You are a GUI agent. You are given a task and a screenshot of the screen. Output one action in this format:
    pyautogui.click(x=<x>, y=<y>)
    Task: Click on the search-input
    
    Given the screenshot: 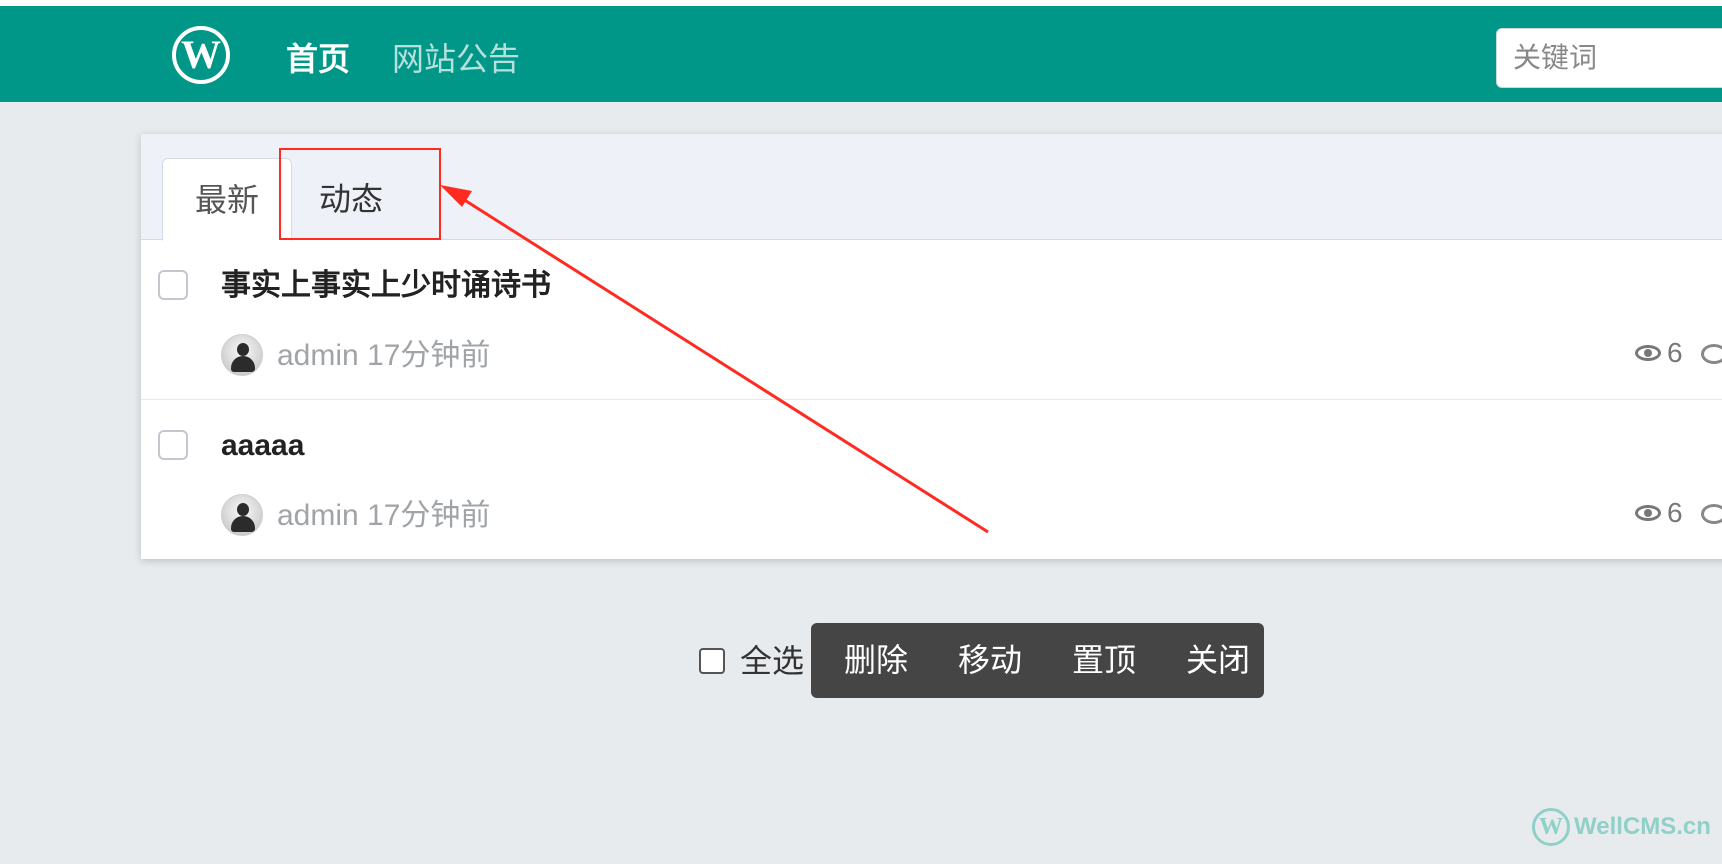 What is the action you would take?
    pyautogui.click(x=1609, y=58)
    